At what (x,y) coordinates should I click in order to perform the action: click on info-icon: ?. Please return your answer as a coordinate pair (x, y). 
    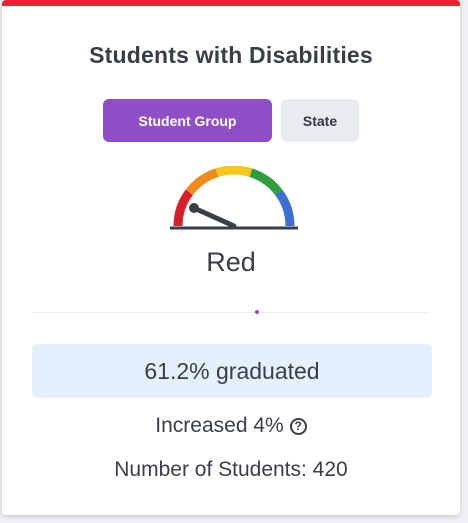
    Looking at the image, I should click on (298, 426).